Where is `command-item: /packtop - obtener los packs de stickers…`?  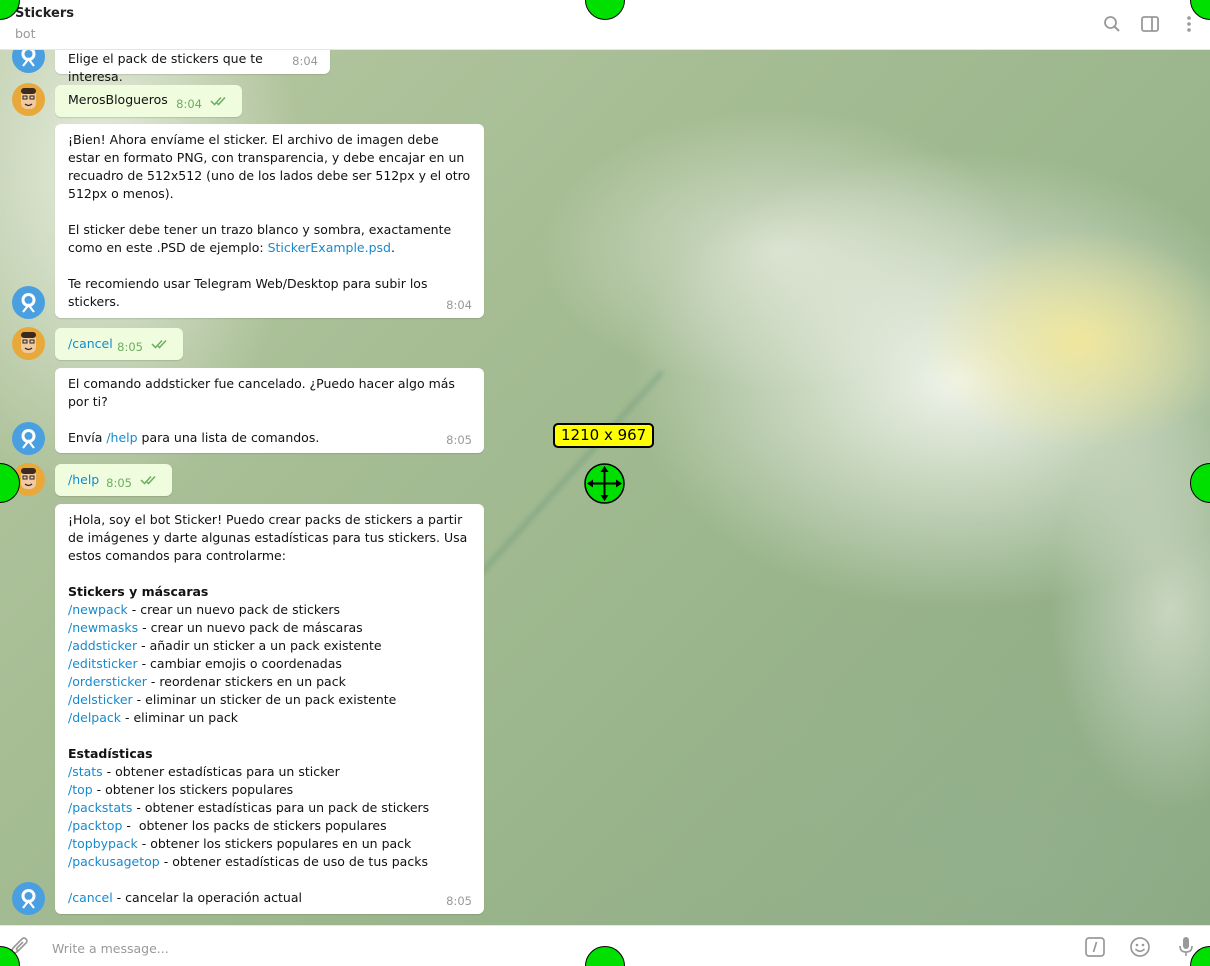
command-item: /packtop - obtener los packs de stickers… is located at coordinates (227, 825).